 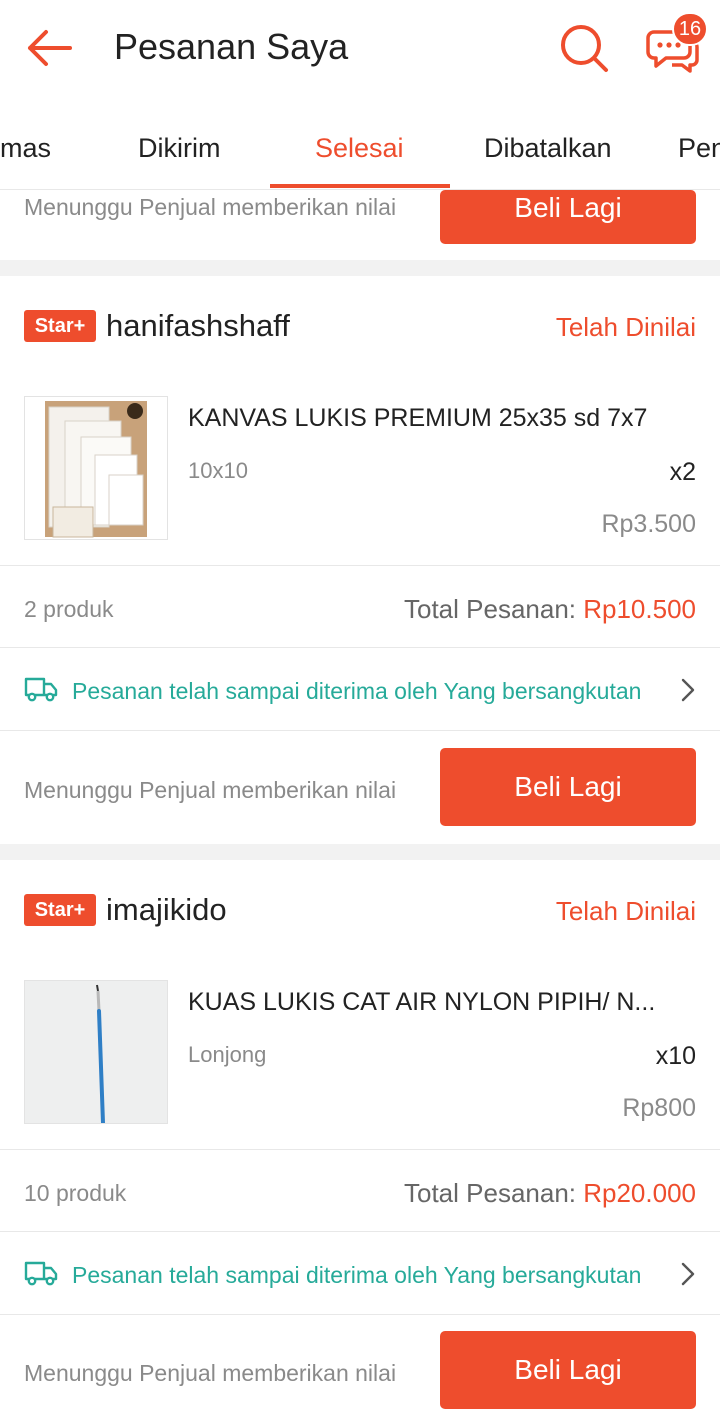 What do you see at coordinates (69, 609) in the screenshot?
I see `product-count: 2 produk` at bounding box center [69, 609].